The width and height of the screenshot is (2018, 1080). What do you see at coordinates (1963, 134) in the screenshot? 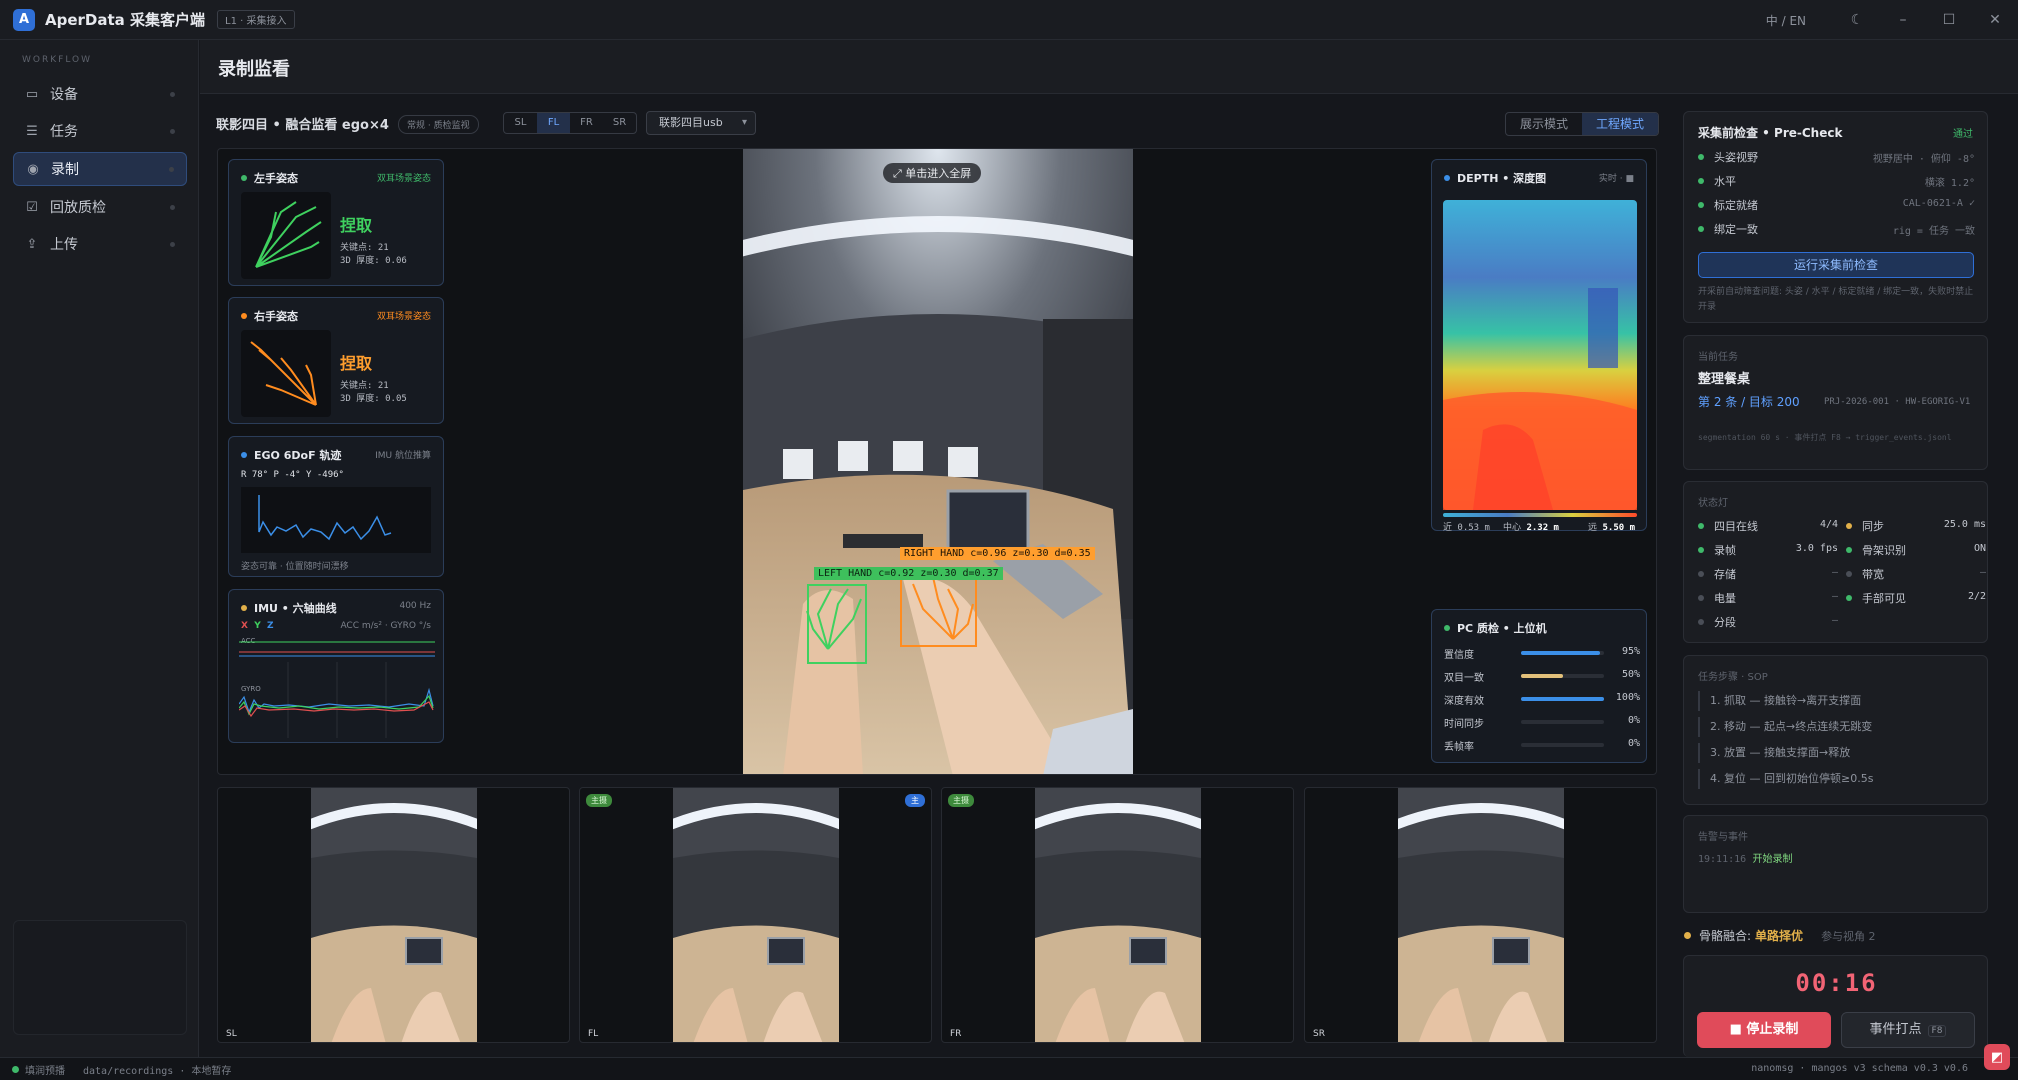
I see `precheck-status: 通过` at bounding box center [1963, 134].